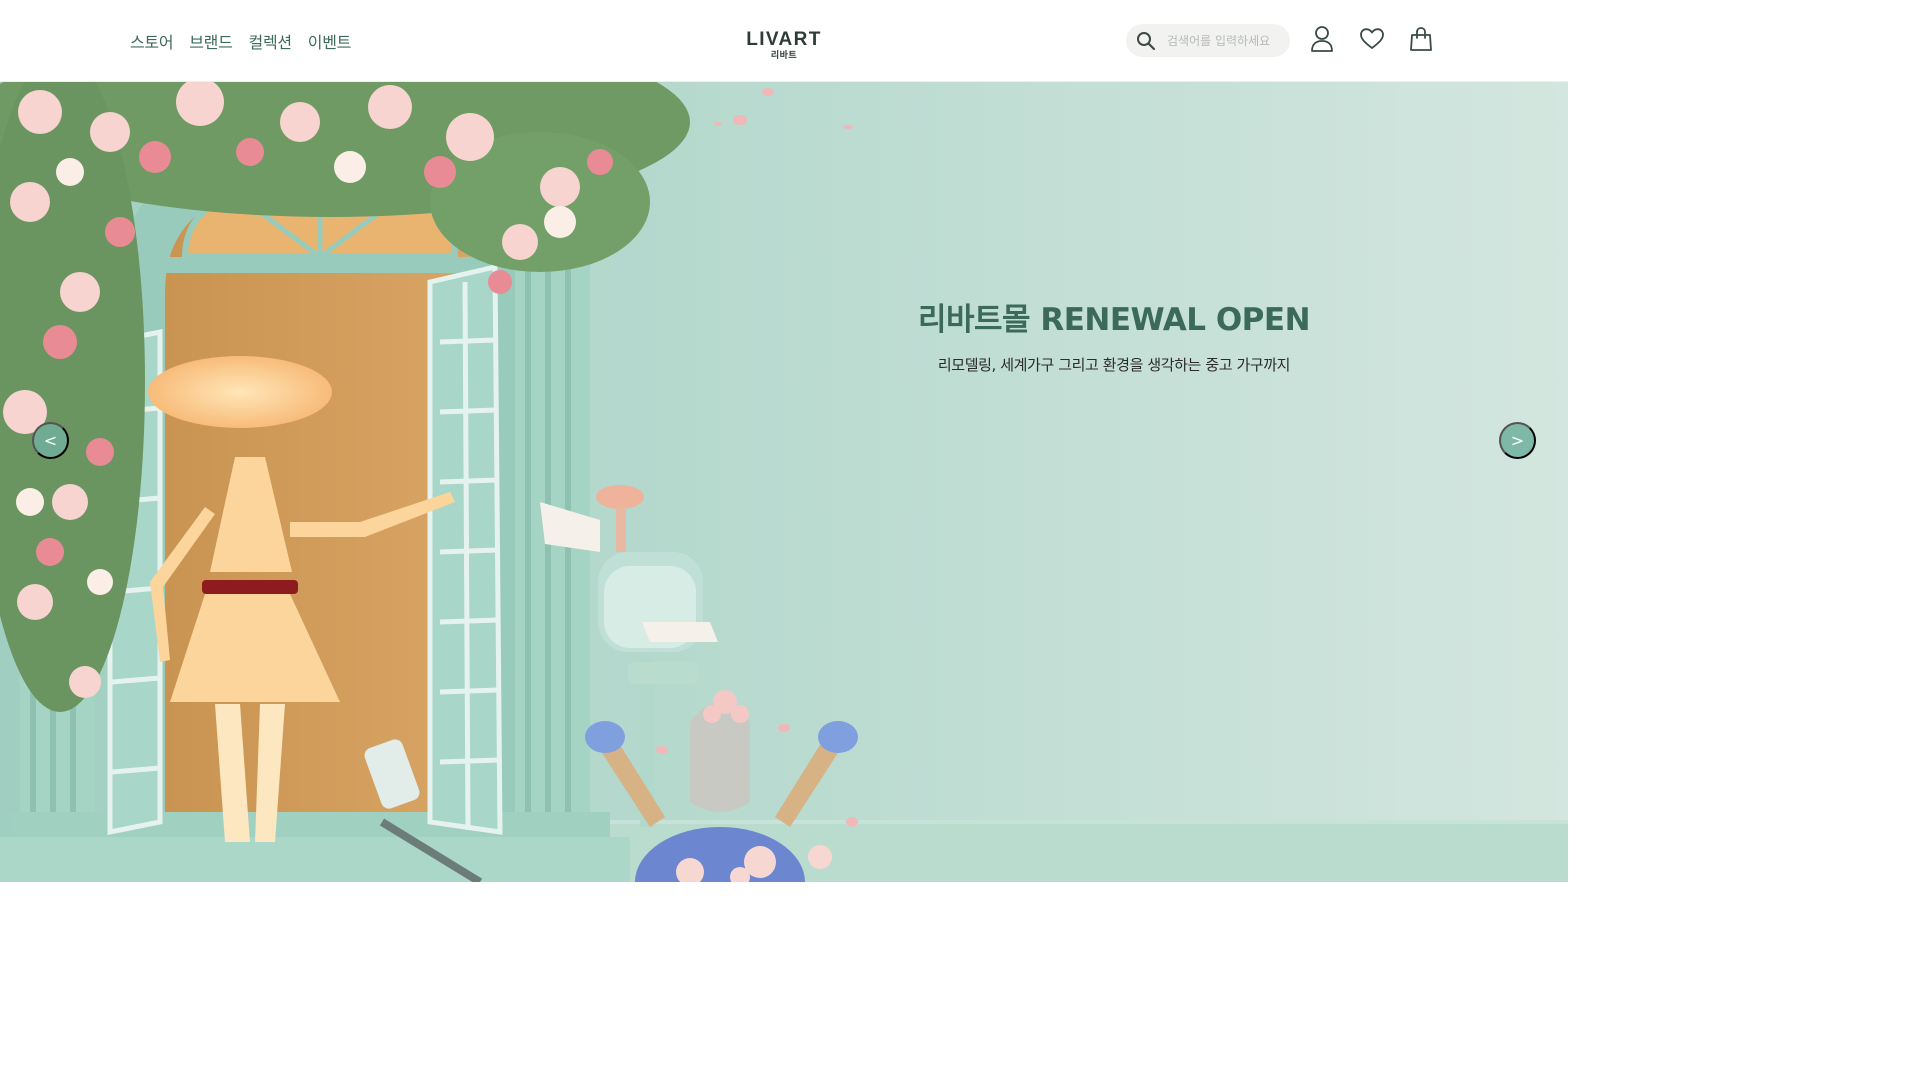 The width and height of the screenshot is (1920, 1080). I want to click on search-bar, so click(1208, 40).